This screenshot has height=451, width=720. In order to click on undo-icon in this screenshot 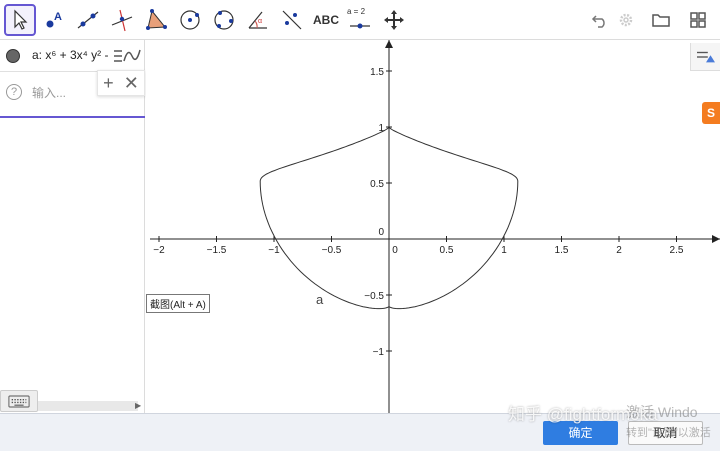, I will do `click(598, 21)`.